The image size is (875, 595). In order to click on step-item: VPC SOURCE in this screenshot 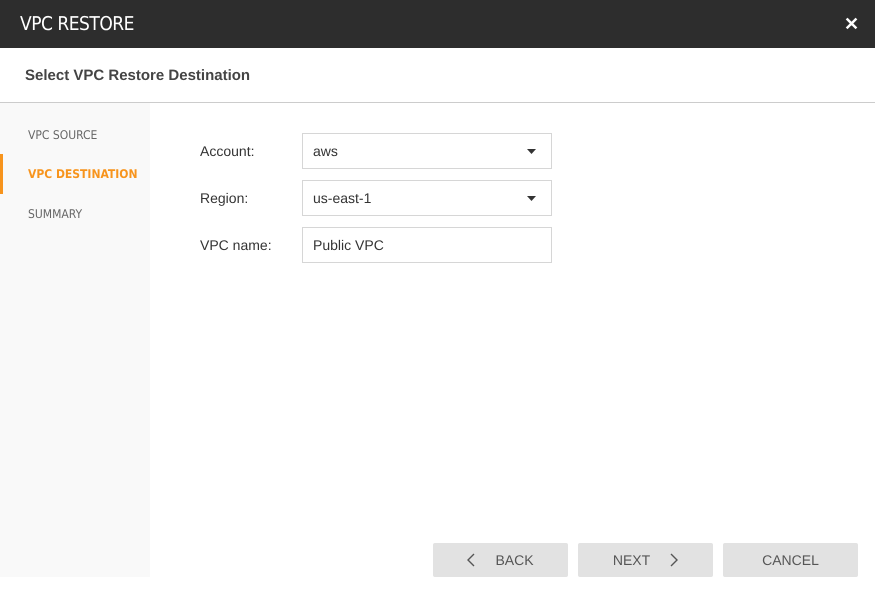, I will do `click(75, 134)`.